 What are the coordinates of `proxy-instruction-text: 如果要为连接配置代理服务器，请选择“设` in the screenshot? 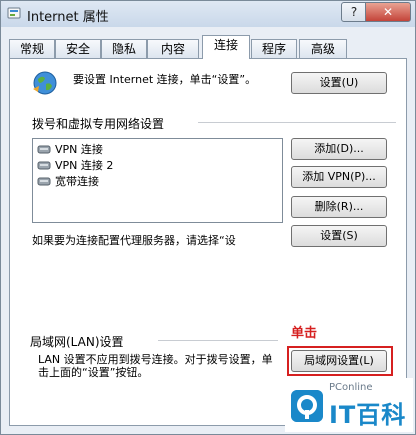 It's located at (134, 240).